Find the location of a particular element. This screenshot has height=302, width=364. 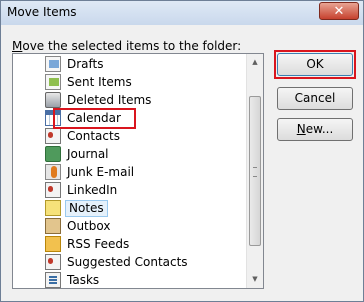

journal-icon is located at coordinates (53, 154).